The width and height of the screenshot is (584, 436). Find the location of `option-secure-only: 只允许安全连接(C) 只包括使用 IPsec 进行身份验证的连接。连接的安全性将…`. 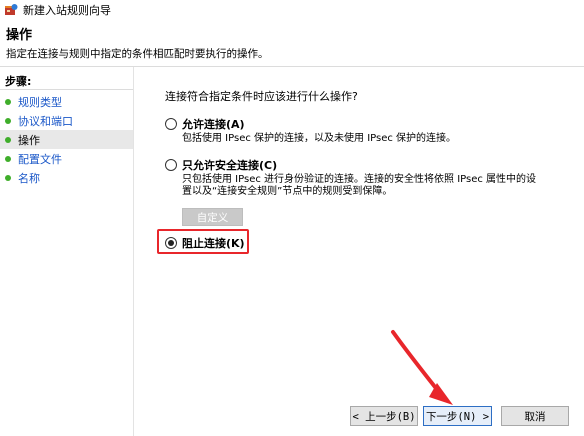

option-secure-only: 只允许安全连接(C) 只包括使用 IPsec 进行身份验证的连接。连接的安全性将… is located at coordinates (370, 179).